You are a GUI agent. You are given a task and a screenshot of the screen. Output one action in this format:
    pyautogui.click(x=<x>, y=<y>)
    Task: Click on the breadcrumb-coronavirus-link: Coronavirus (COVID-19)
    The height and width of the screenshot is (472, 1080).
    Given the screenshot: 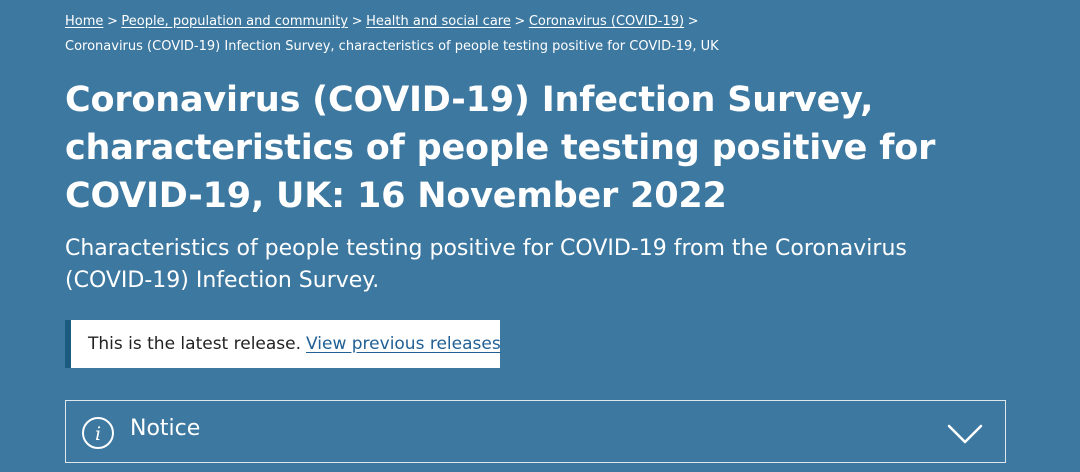 What is the action you would take?
    pyautogui.click(x=606, y=22)
    